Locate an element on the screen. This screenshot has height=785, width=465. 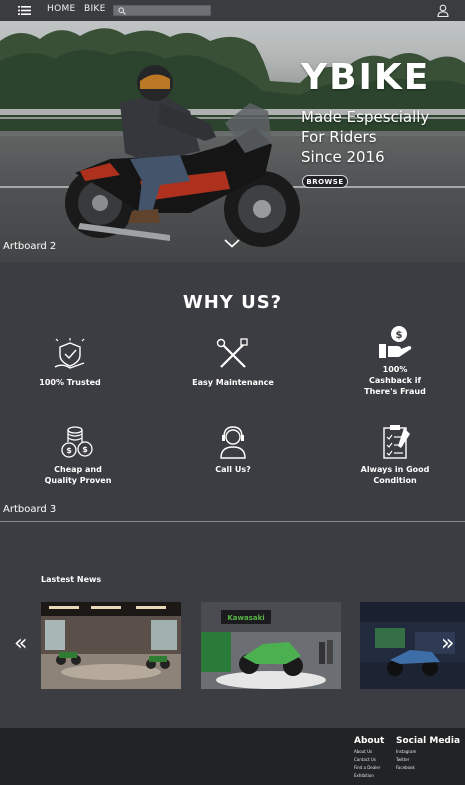
news-title: Lastest News is located at coordinates (71, 579).